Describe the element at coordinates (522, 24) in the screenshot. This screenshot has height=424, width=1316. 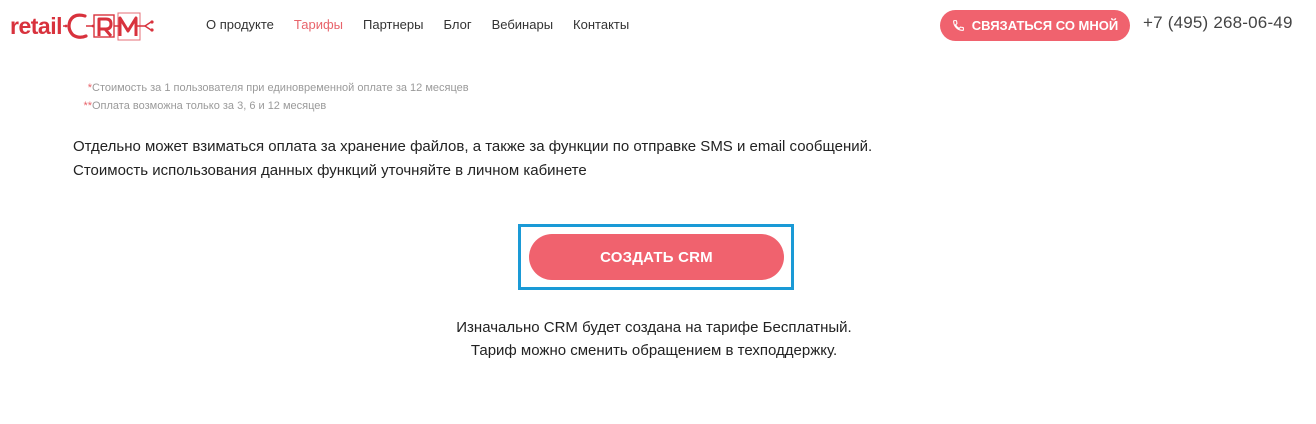
I see `nav-item-webinars: Вебинары` at that location.